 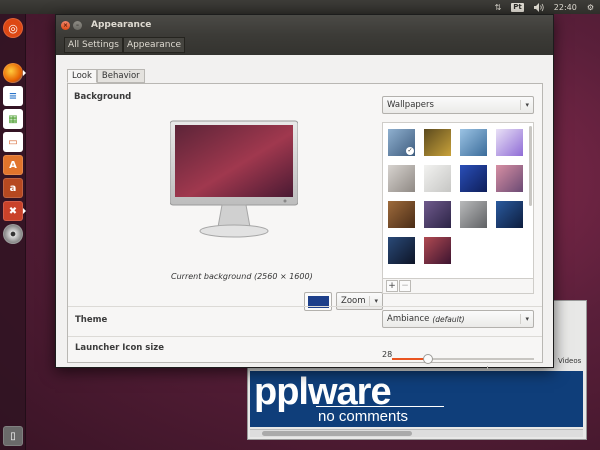 I want to click on add-wallpaper-button: +, so click(x=392, y=286).